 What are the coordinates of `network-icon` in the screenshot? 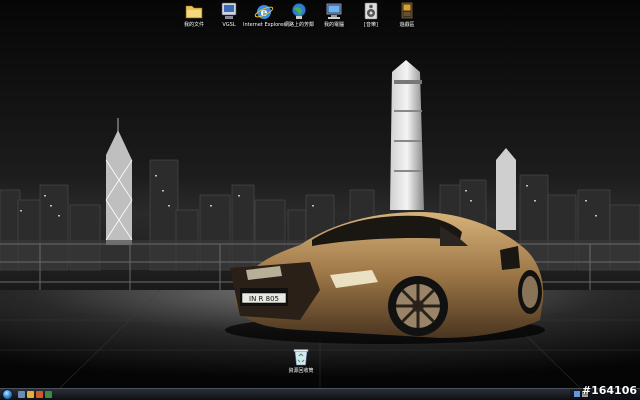 It's located at (299, 11).